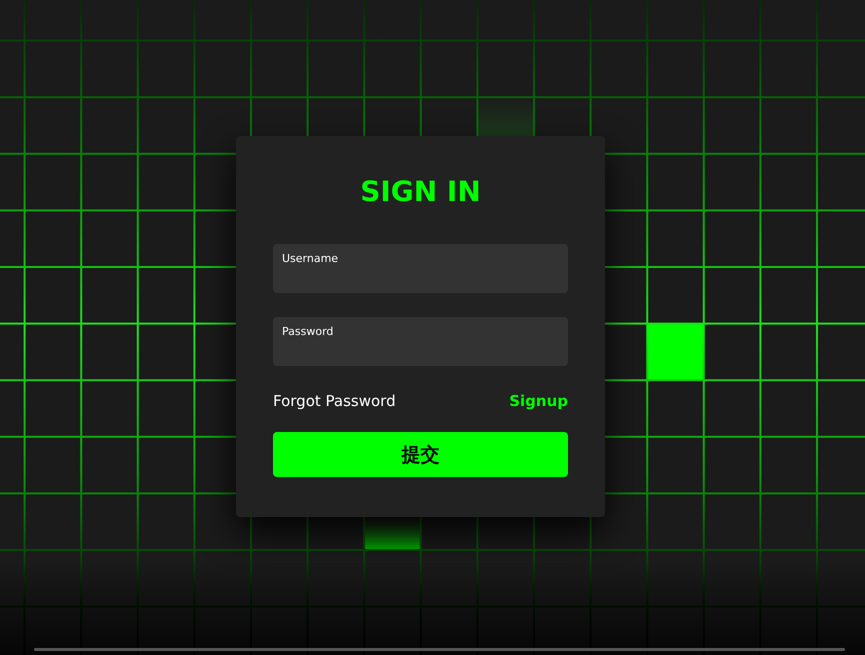  Describe the element at coordinates (439, 649) in the screenshot. I see `scrollbar` at that location.